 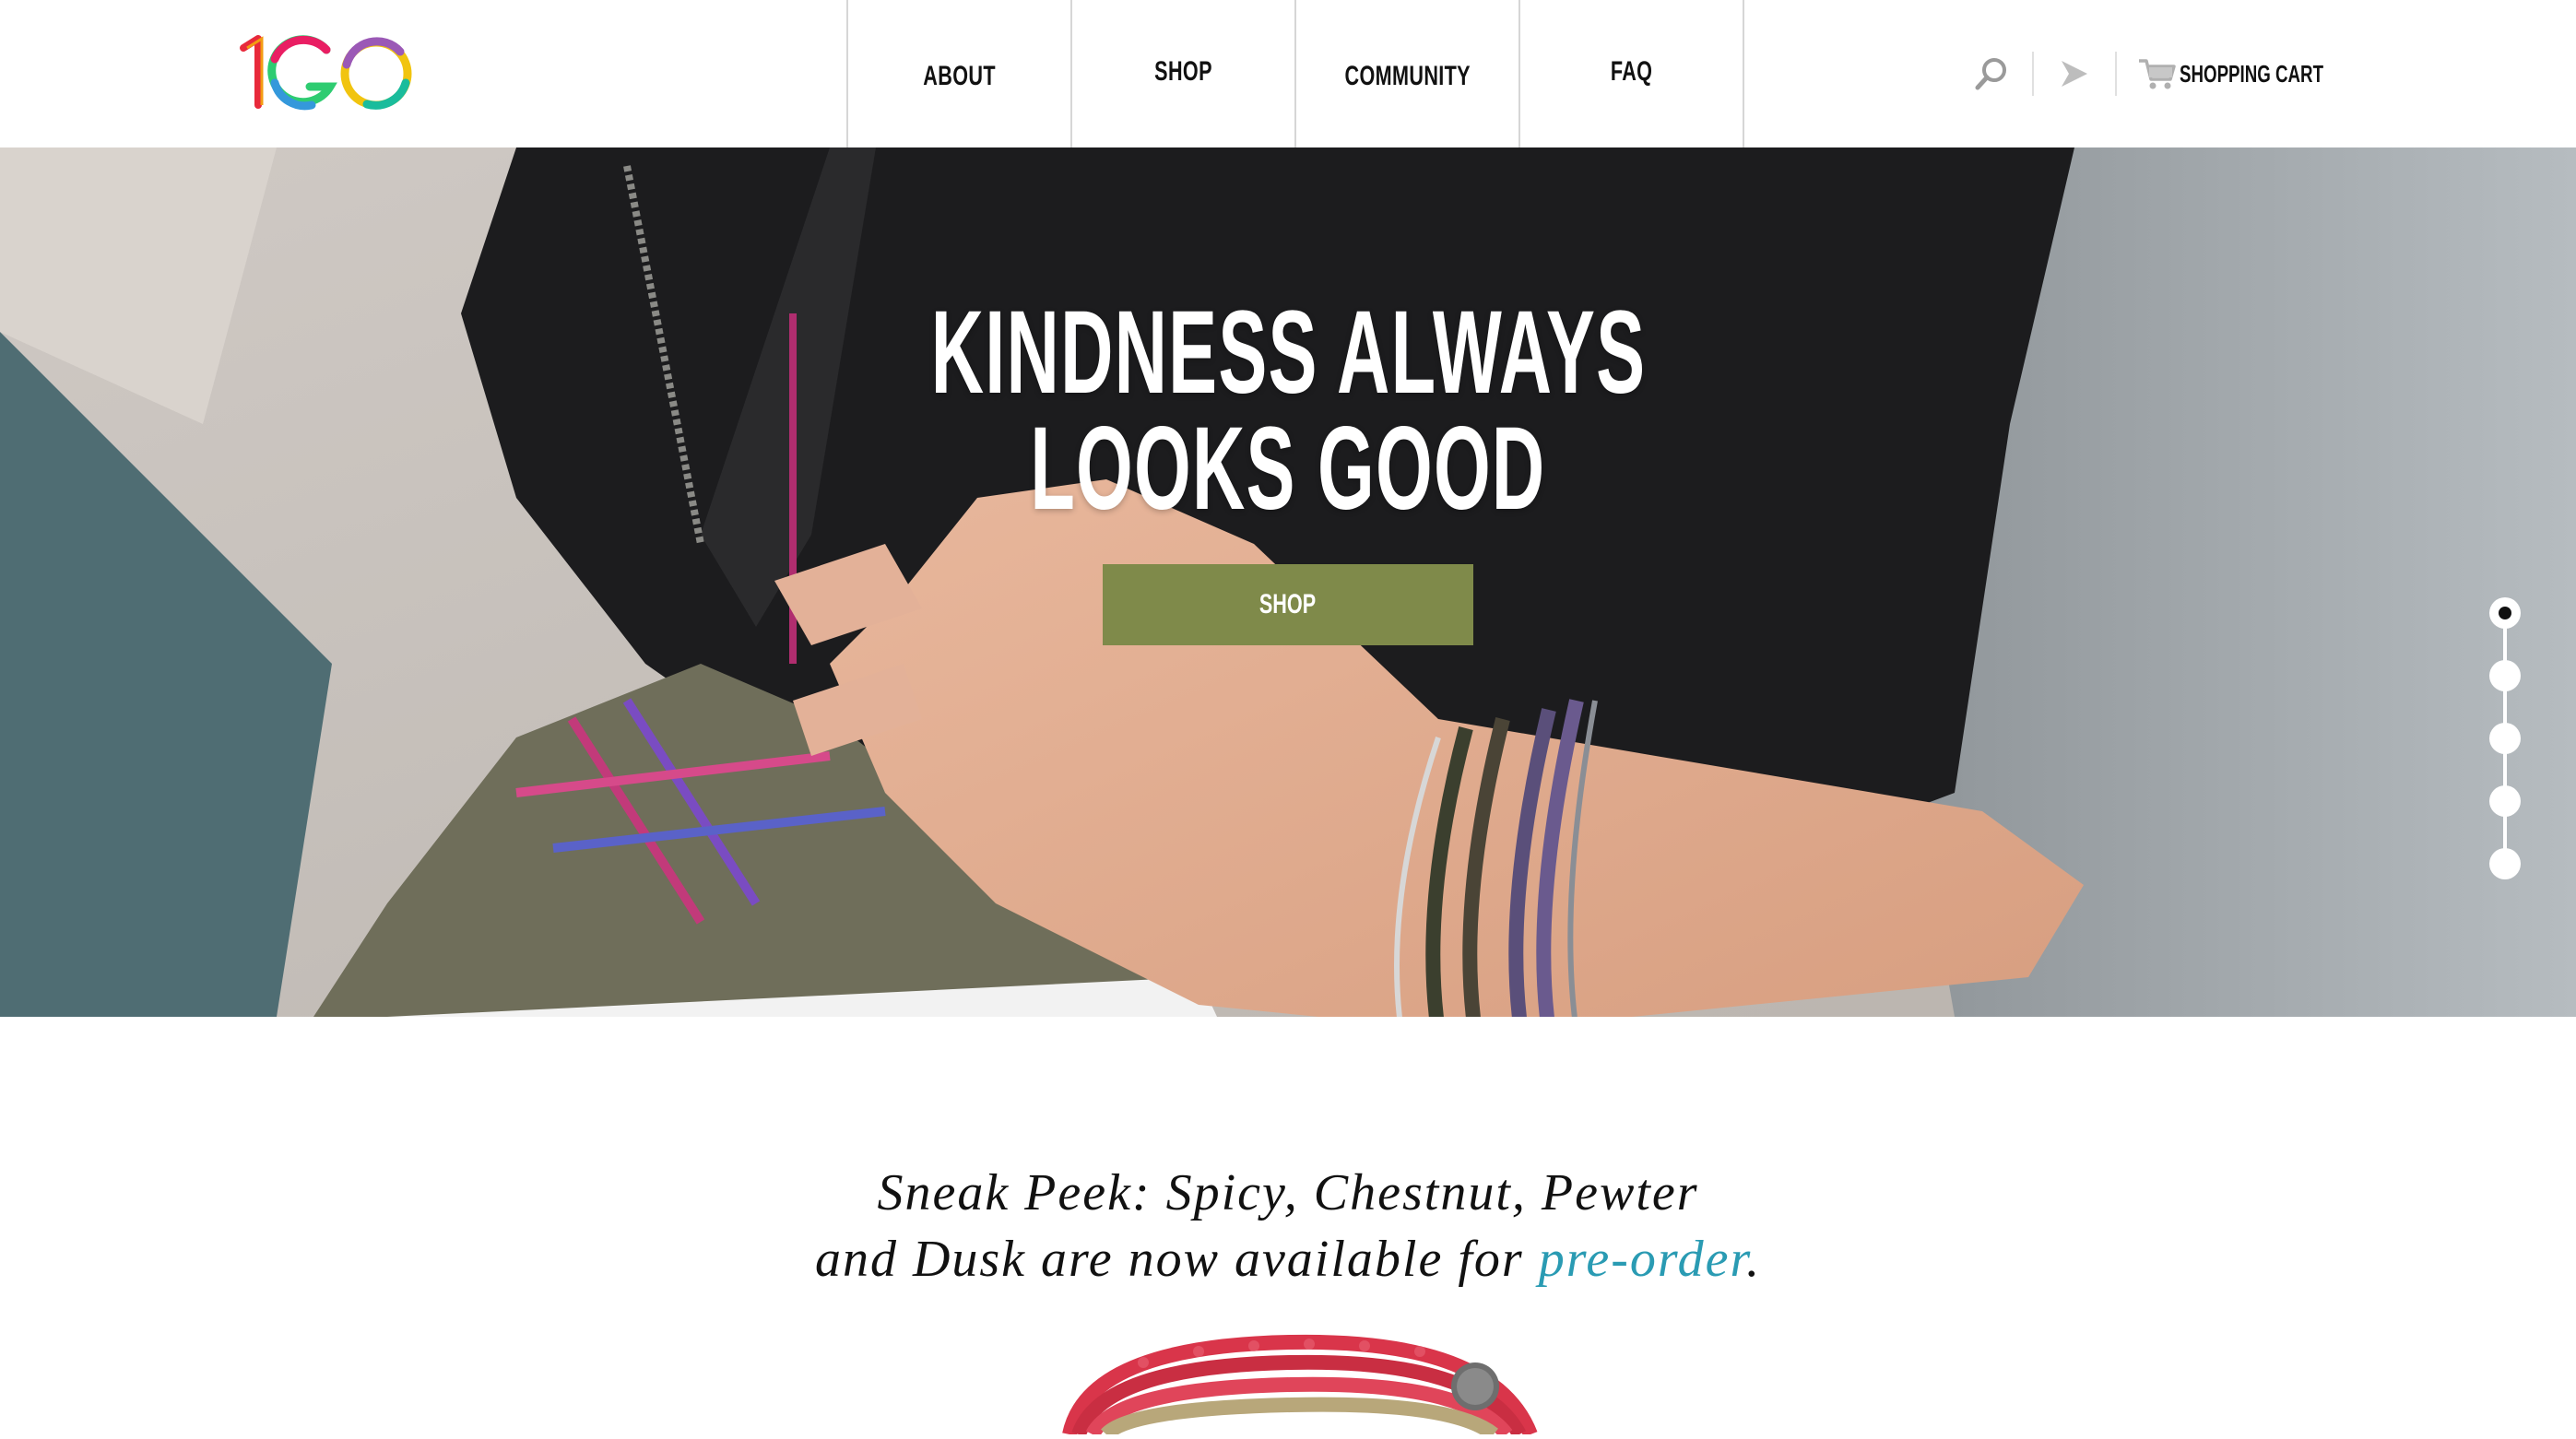 I want to click on nav-shop-label: SHOP, so click(x=1183, y=71).